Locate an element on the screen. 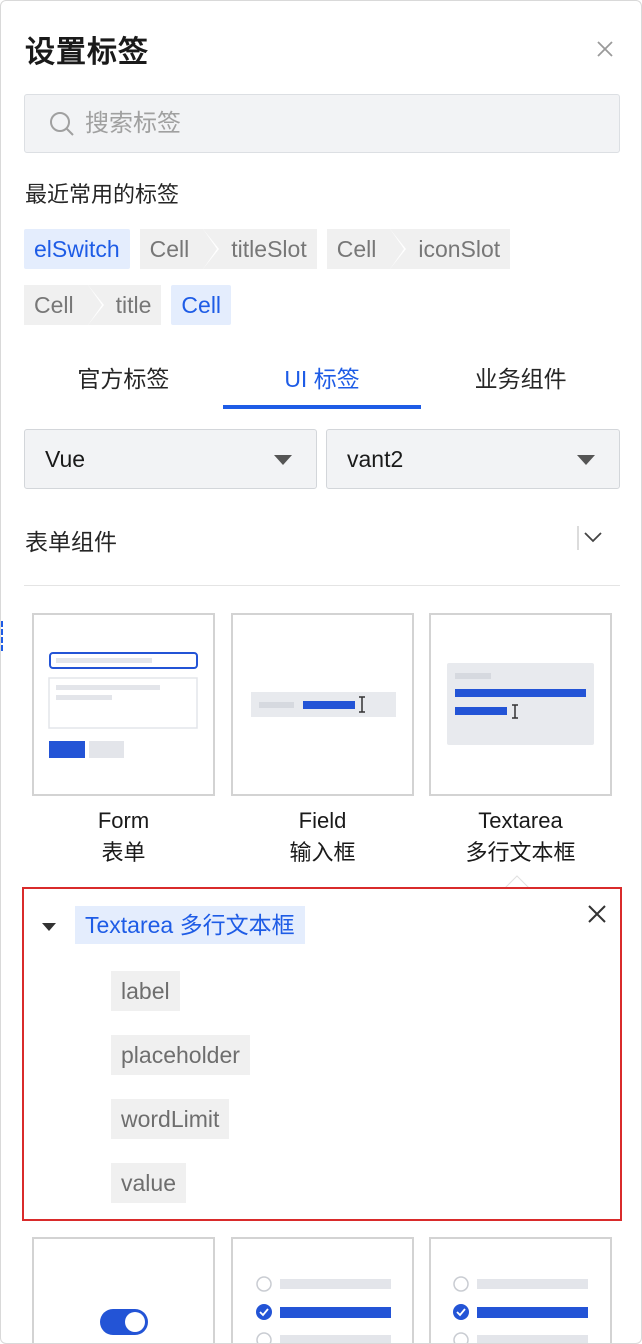  tab-official: 官方标签 is located at coordinates (123, 381).